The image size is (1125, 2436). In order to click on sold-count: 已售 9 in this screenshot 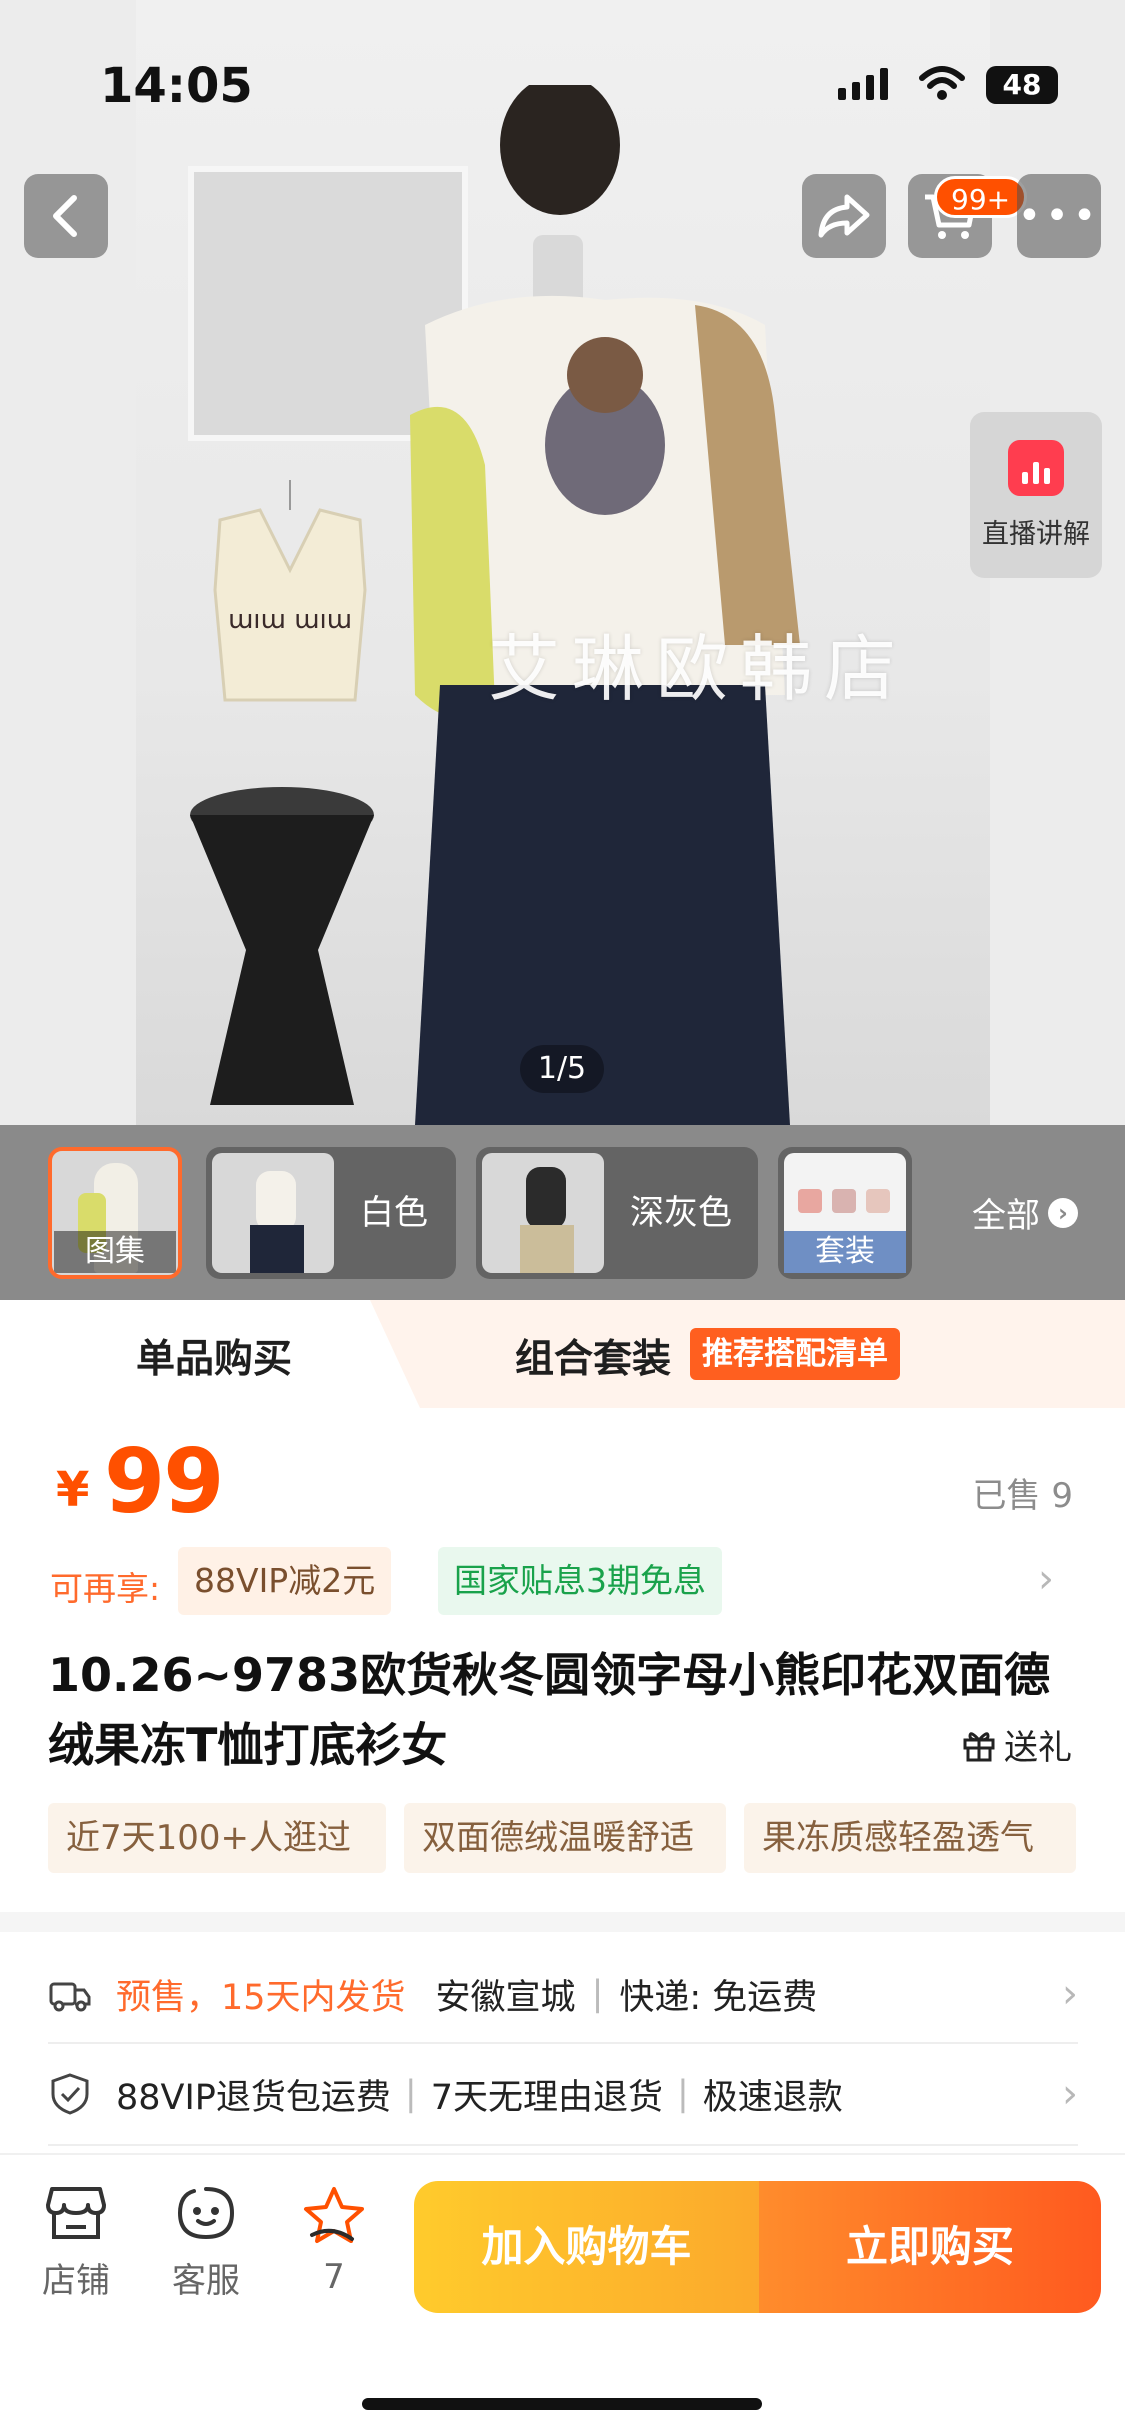, I will do `click(1022, 1496)`.